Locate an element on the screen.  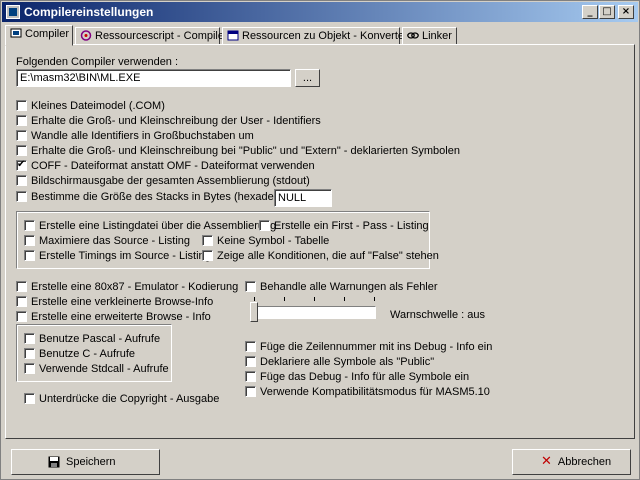
tab-label: Ressourcen zu Objekt - Konverter is located at coordinates (325, 36).